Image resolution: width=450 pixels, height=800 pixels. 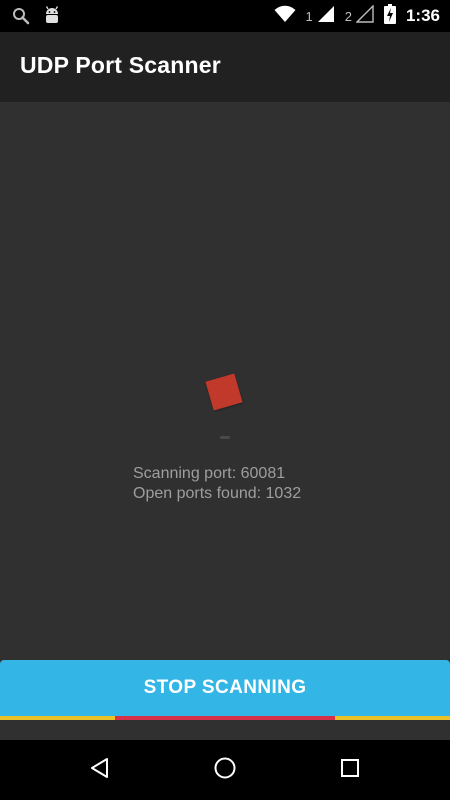 I want to click on signal-icon, so click(x=326, y=16).